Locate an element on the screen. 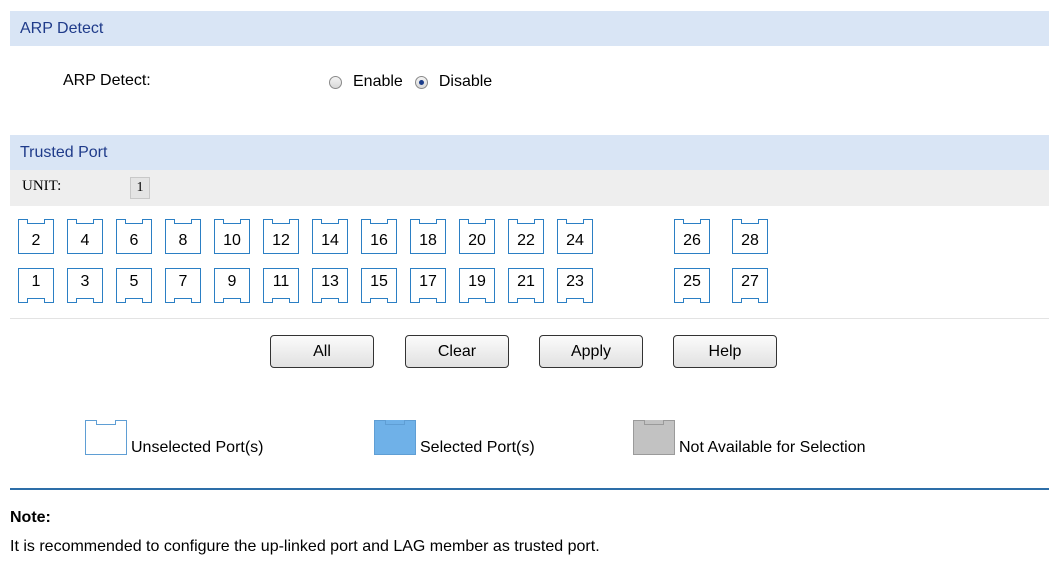  port-number: 10 is located at coordinates (232, 240).